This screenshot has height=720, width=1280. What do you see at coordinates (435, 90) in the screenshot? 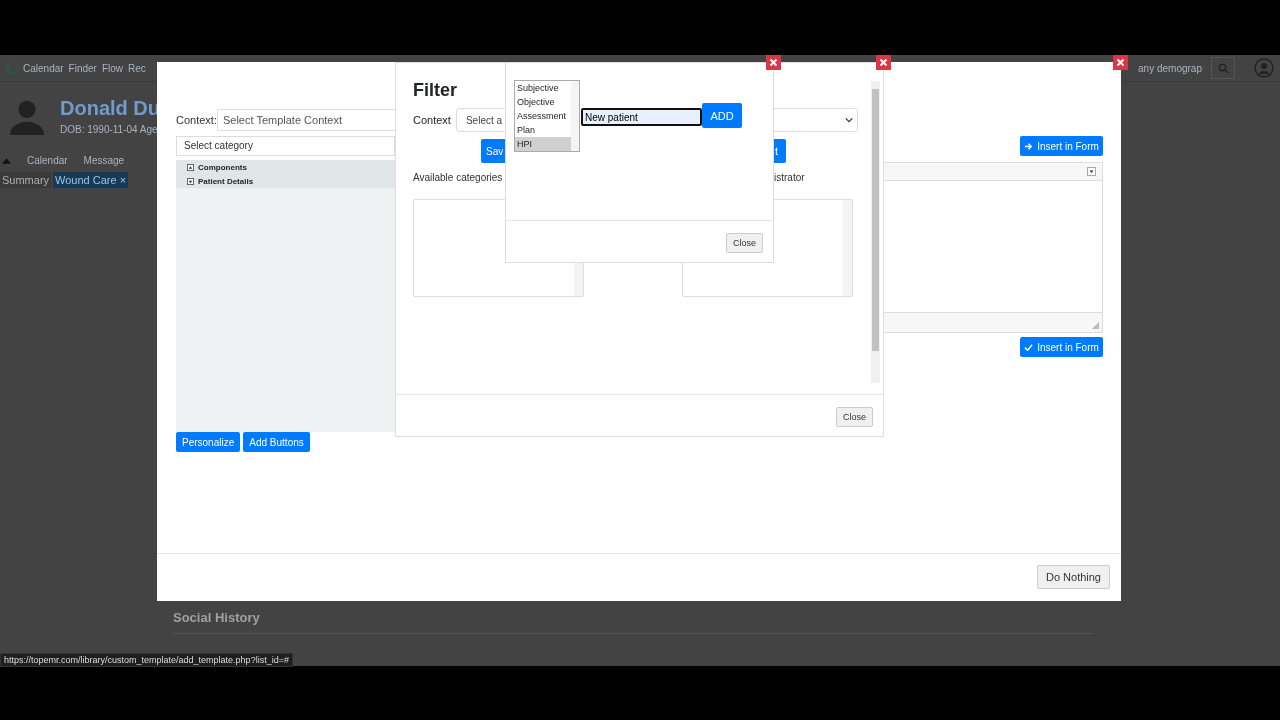
I see `dialog-title: Filter` at bounding box center [435, 90].